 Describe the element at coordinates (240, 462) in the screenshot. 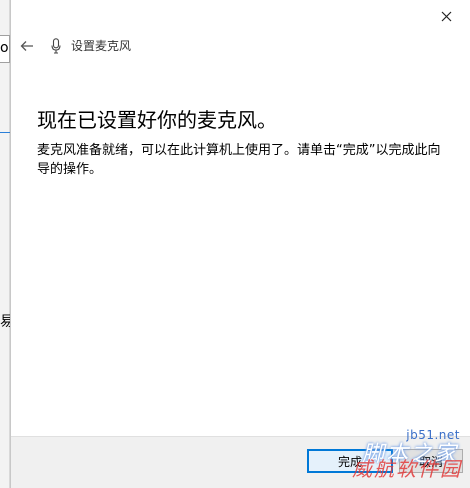

I see `button-bar: 完成 取消` at that location.